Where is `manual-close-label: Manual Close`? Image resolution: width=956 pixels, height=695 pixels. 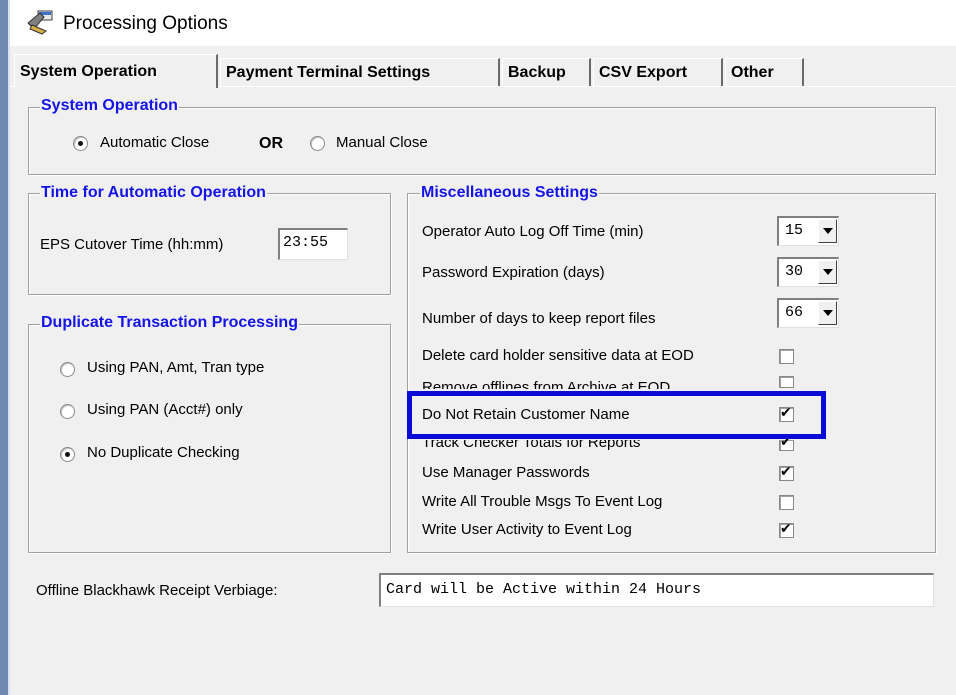
manual-close-label: Manual Close is located at coordinates (382, 142).